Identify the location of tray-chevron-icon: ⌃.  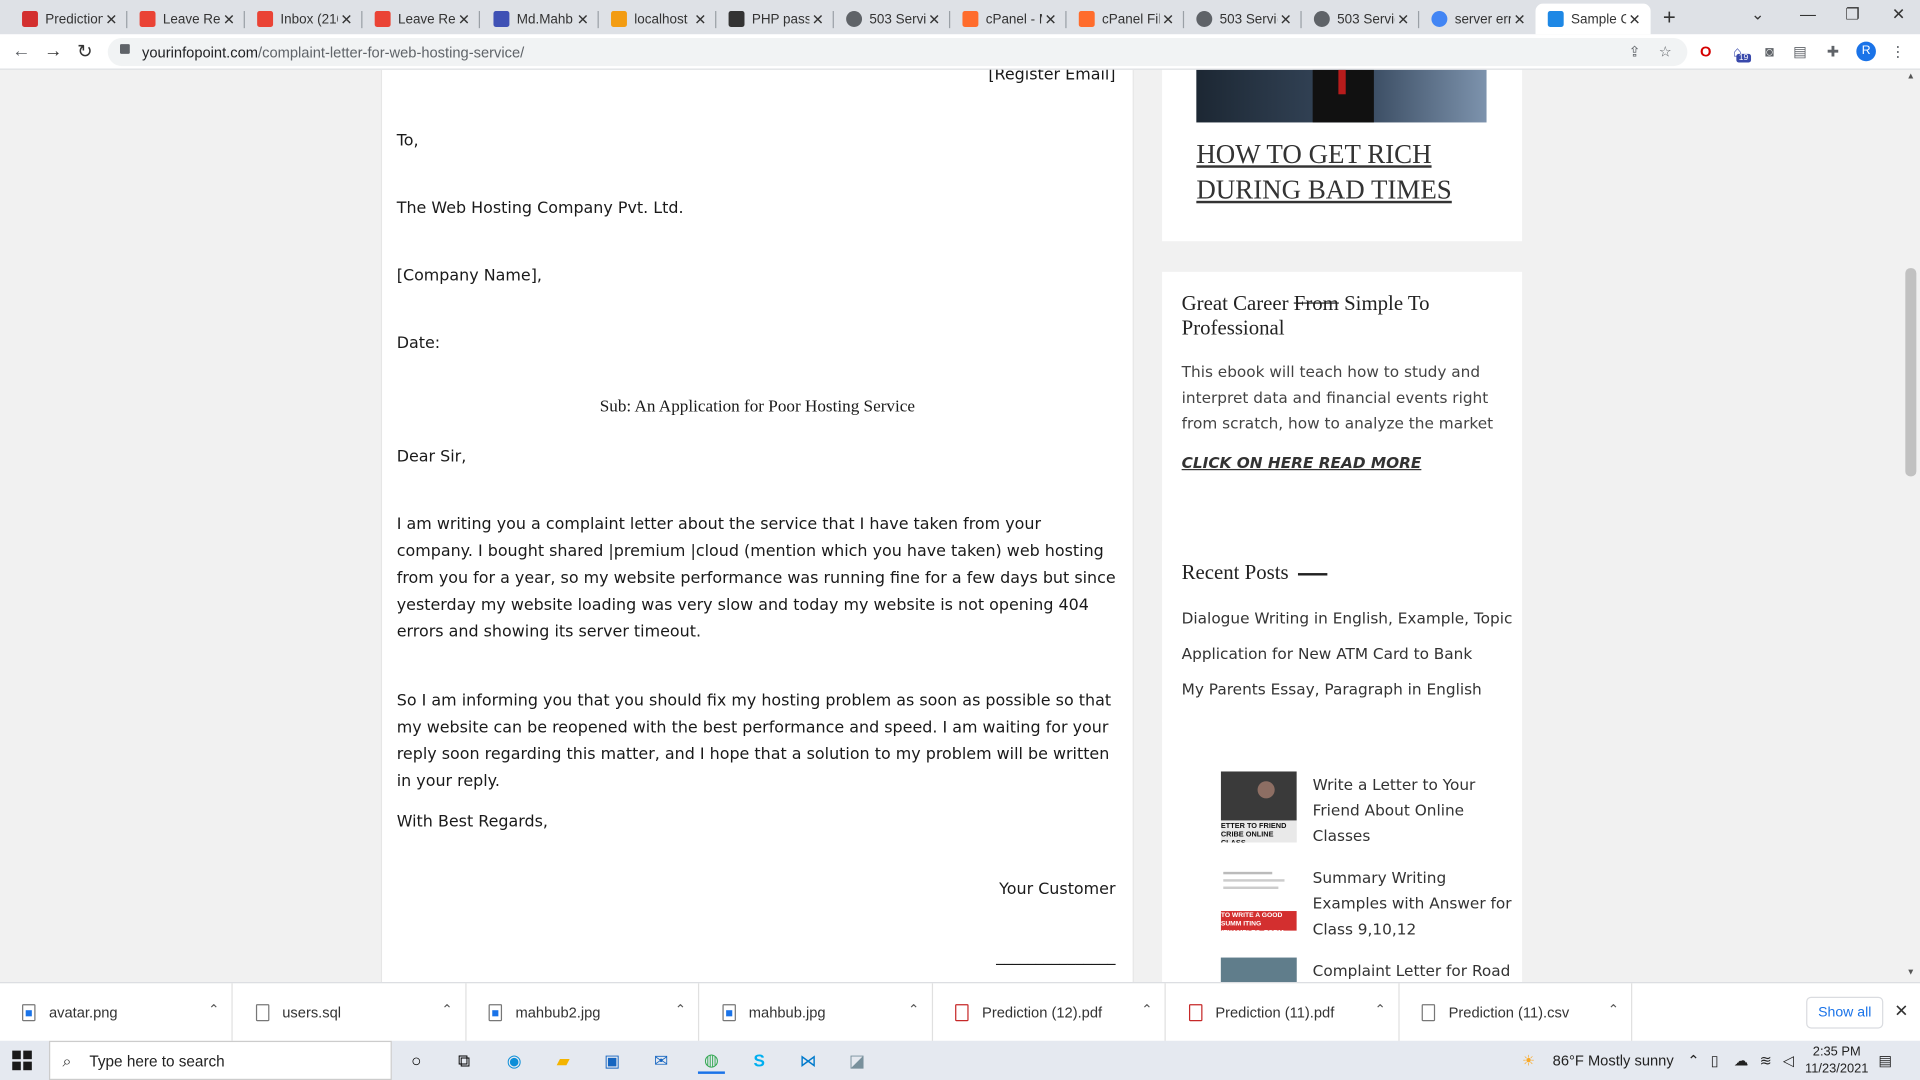
(1693, 1060).